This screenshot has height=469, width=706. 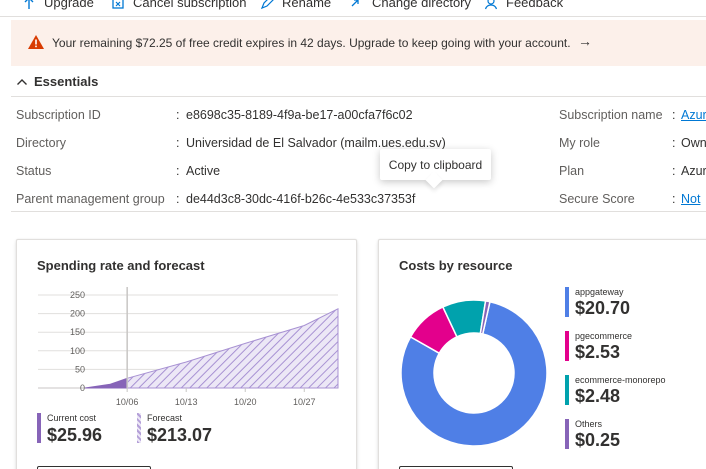 What do you see at coordinates (41, 143) in the screenshot?
I see `directory-label: Directory` at bounding box center [41, 143].